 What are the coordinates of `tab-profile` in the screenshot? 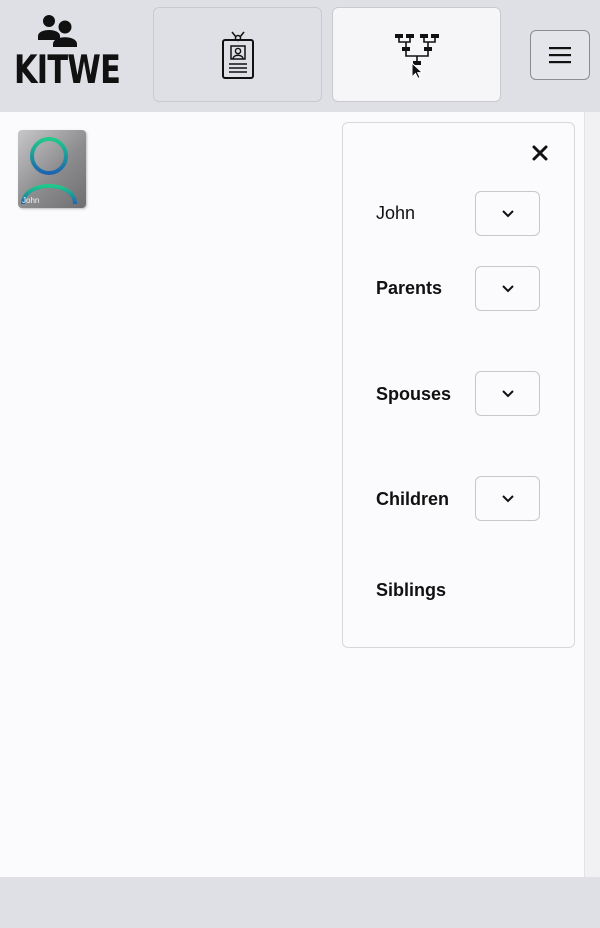 It's located at (237, 54).